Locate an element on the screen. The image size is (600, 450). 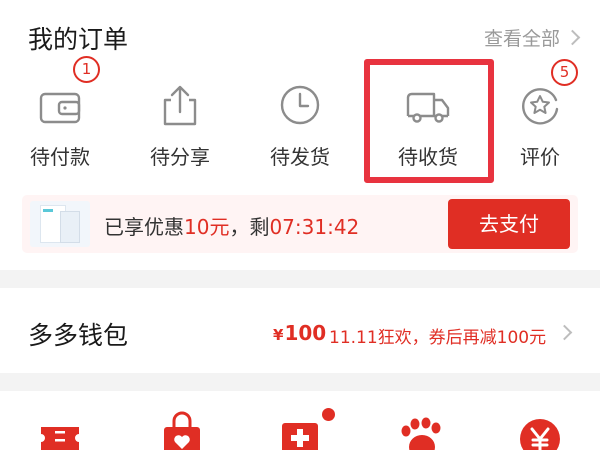
view-all-label: 查看全部 is located at coordinates (521, 39).